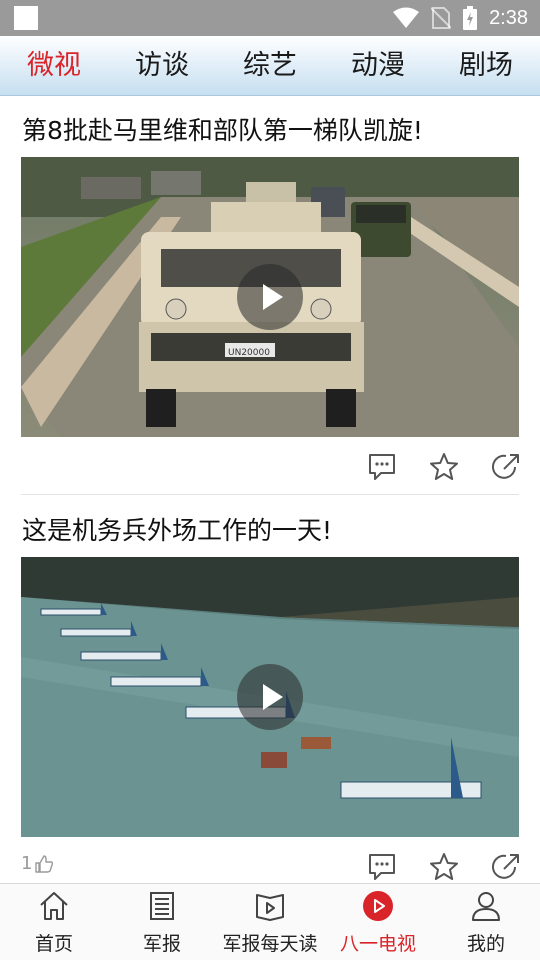  I want to click on play-circle-icon, so click(378, 906).